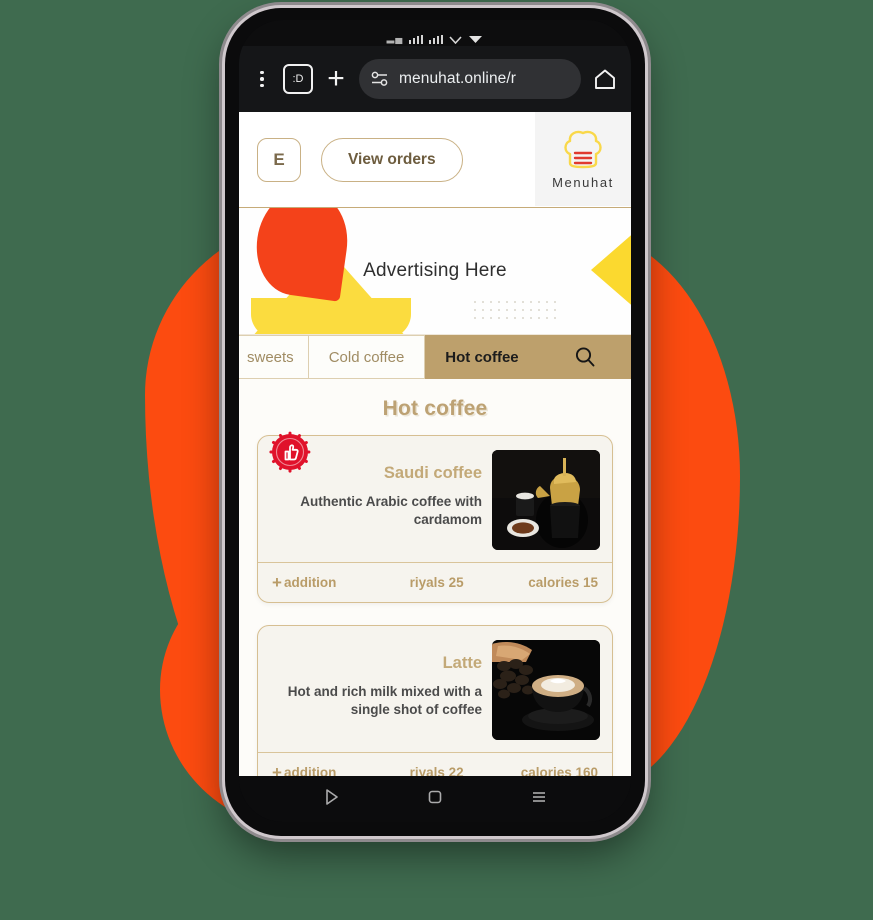  I want to click on thumbs-up-badge, so click(290, 452).